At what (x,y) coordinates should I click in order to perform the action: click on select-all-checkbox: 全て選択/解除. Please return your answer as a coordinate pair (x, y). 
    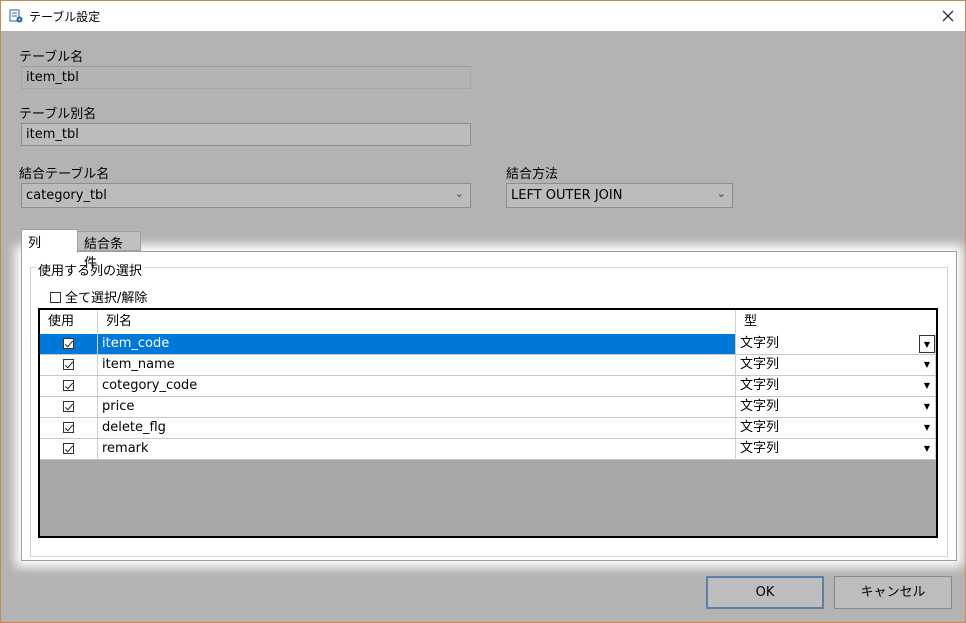
    Looking at the image, I should click on (98, 296).